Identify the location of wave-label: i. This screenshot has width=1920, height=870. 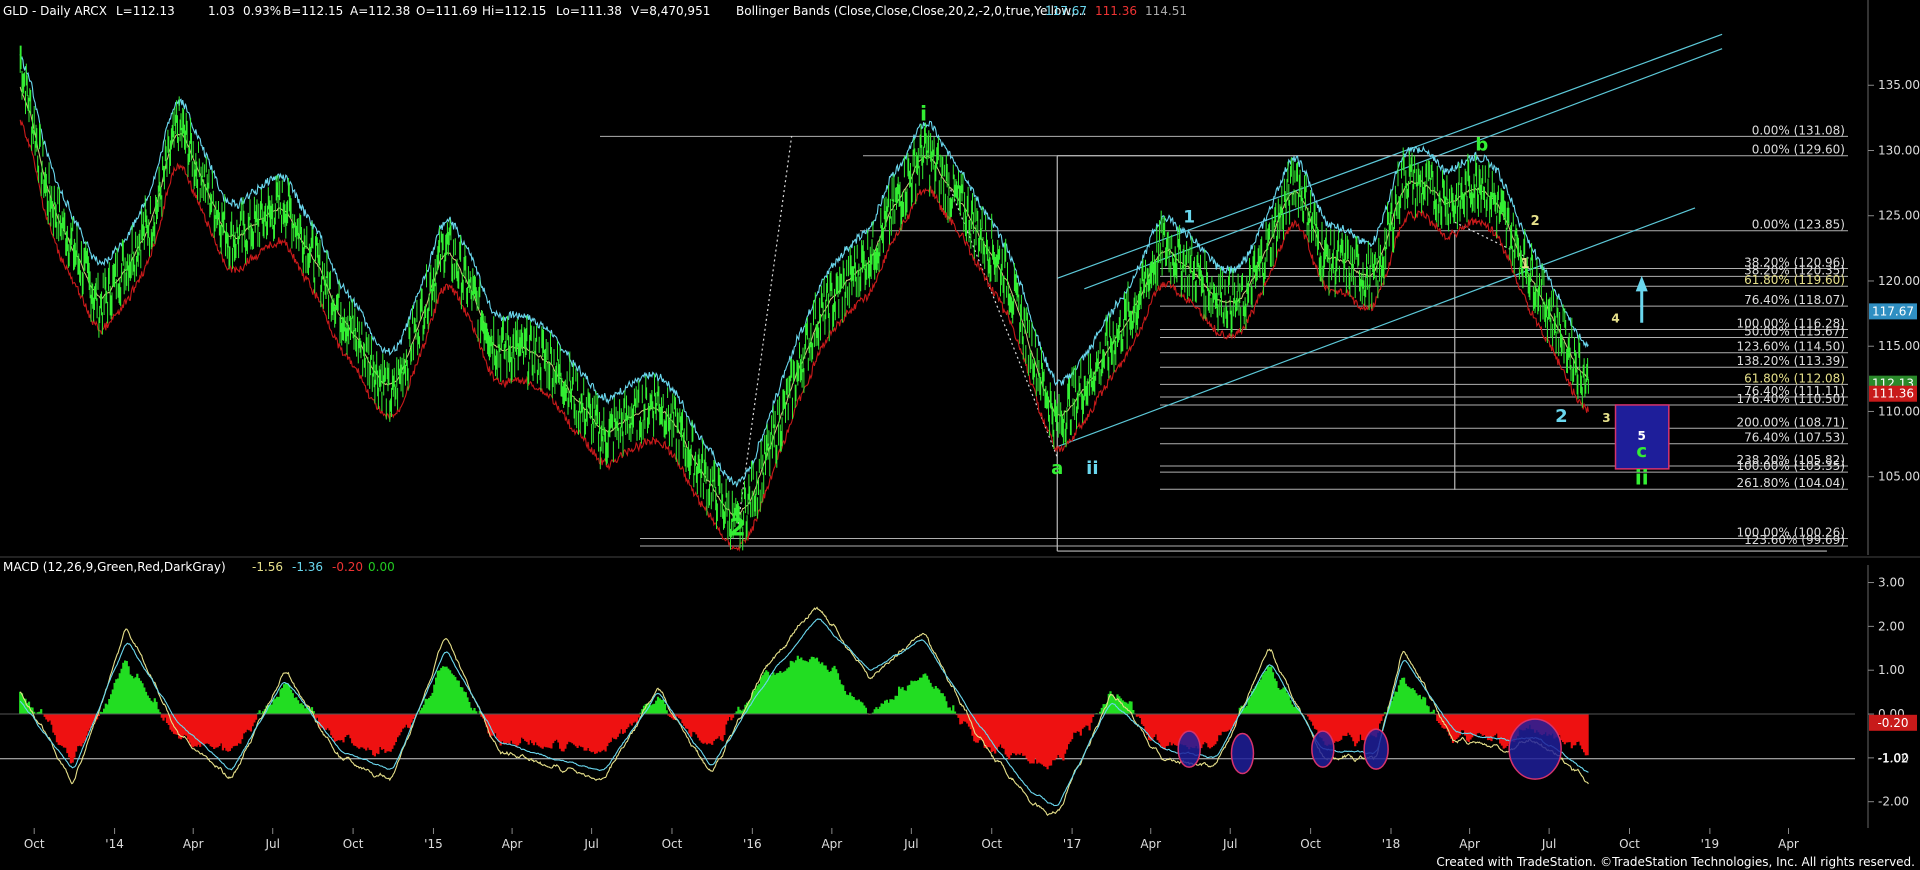
(923, 113).